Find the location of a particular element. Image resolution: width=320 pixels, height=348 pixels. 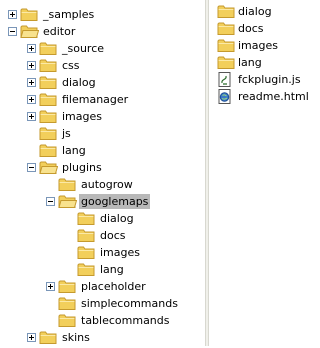

tree-item-skins: skins is located at coordinates (102, 337).